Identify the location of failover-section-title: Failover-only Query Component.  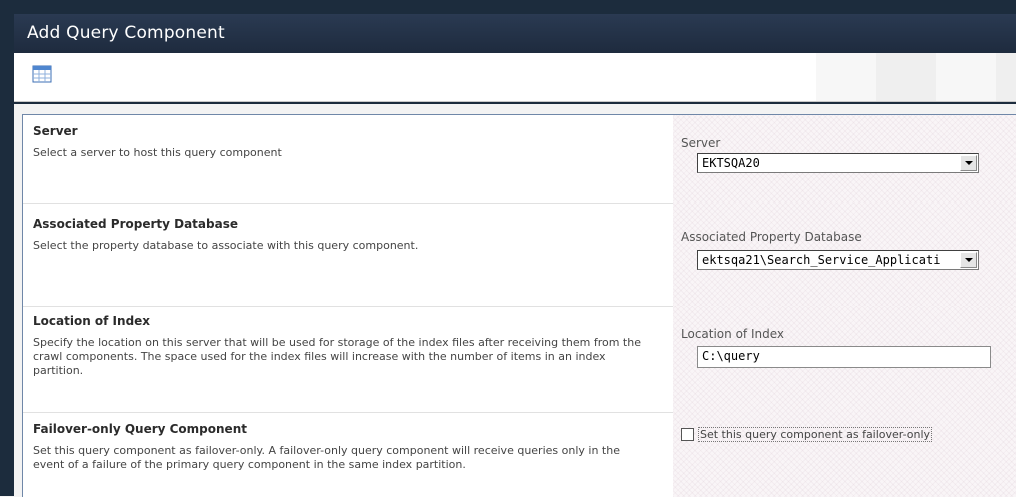
(140, 429).